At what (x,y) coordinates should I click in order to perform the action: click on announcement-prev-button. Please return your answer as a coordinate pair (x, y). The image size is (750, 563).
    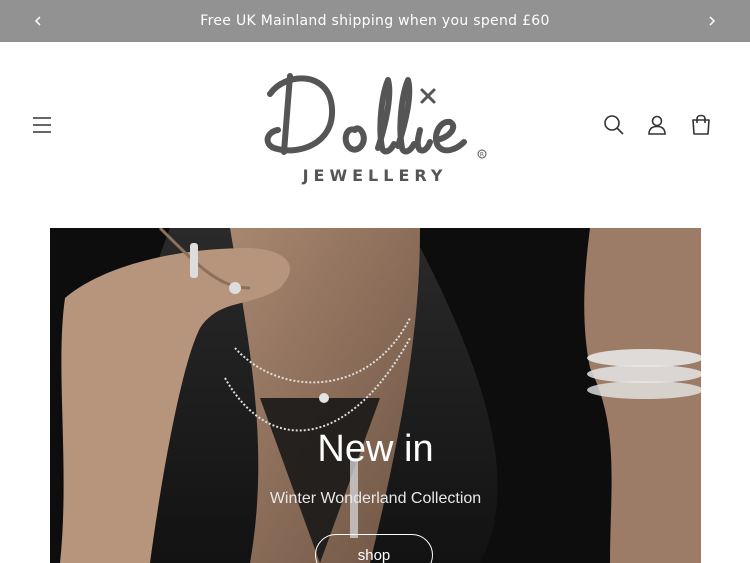
    Looking at the image, I should click on (38, 21).